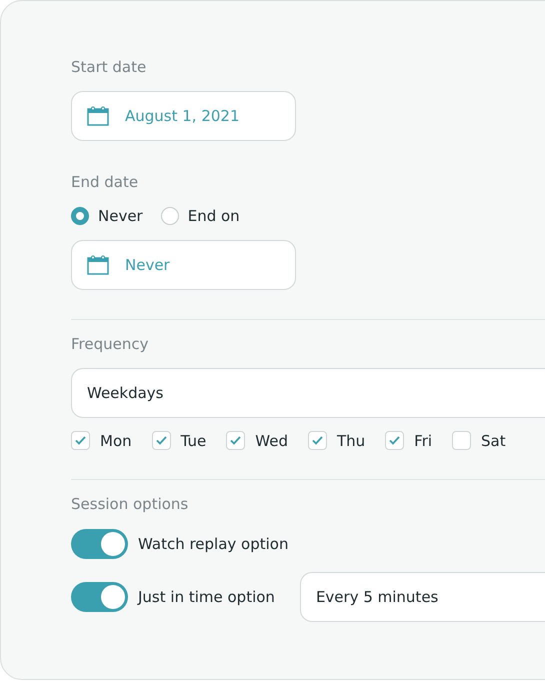  What do you see at coordinates (308, 393) in the screenshot?
I see `frequency-select: Weekdays` at bounding box center [308, 393].